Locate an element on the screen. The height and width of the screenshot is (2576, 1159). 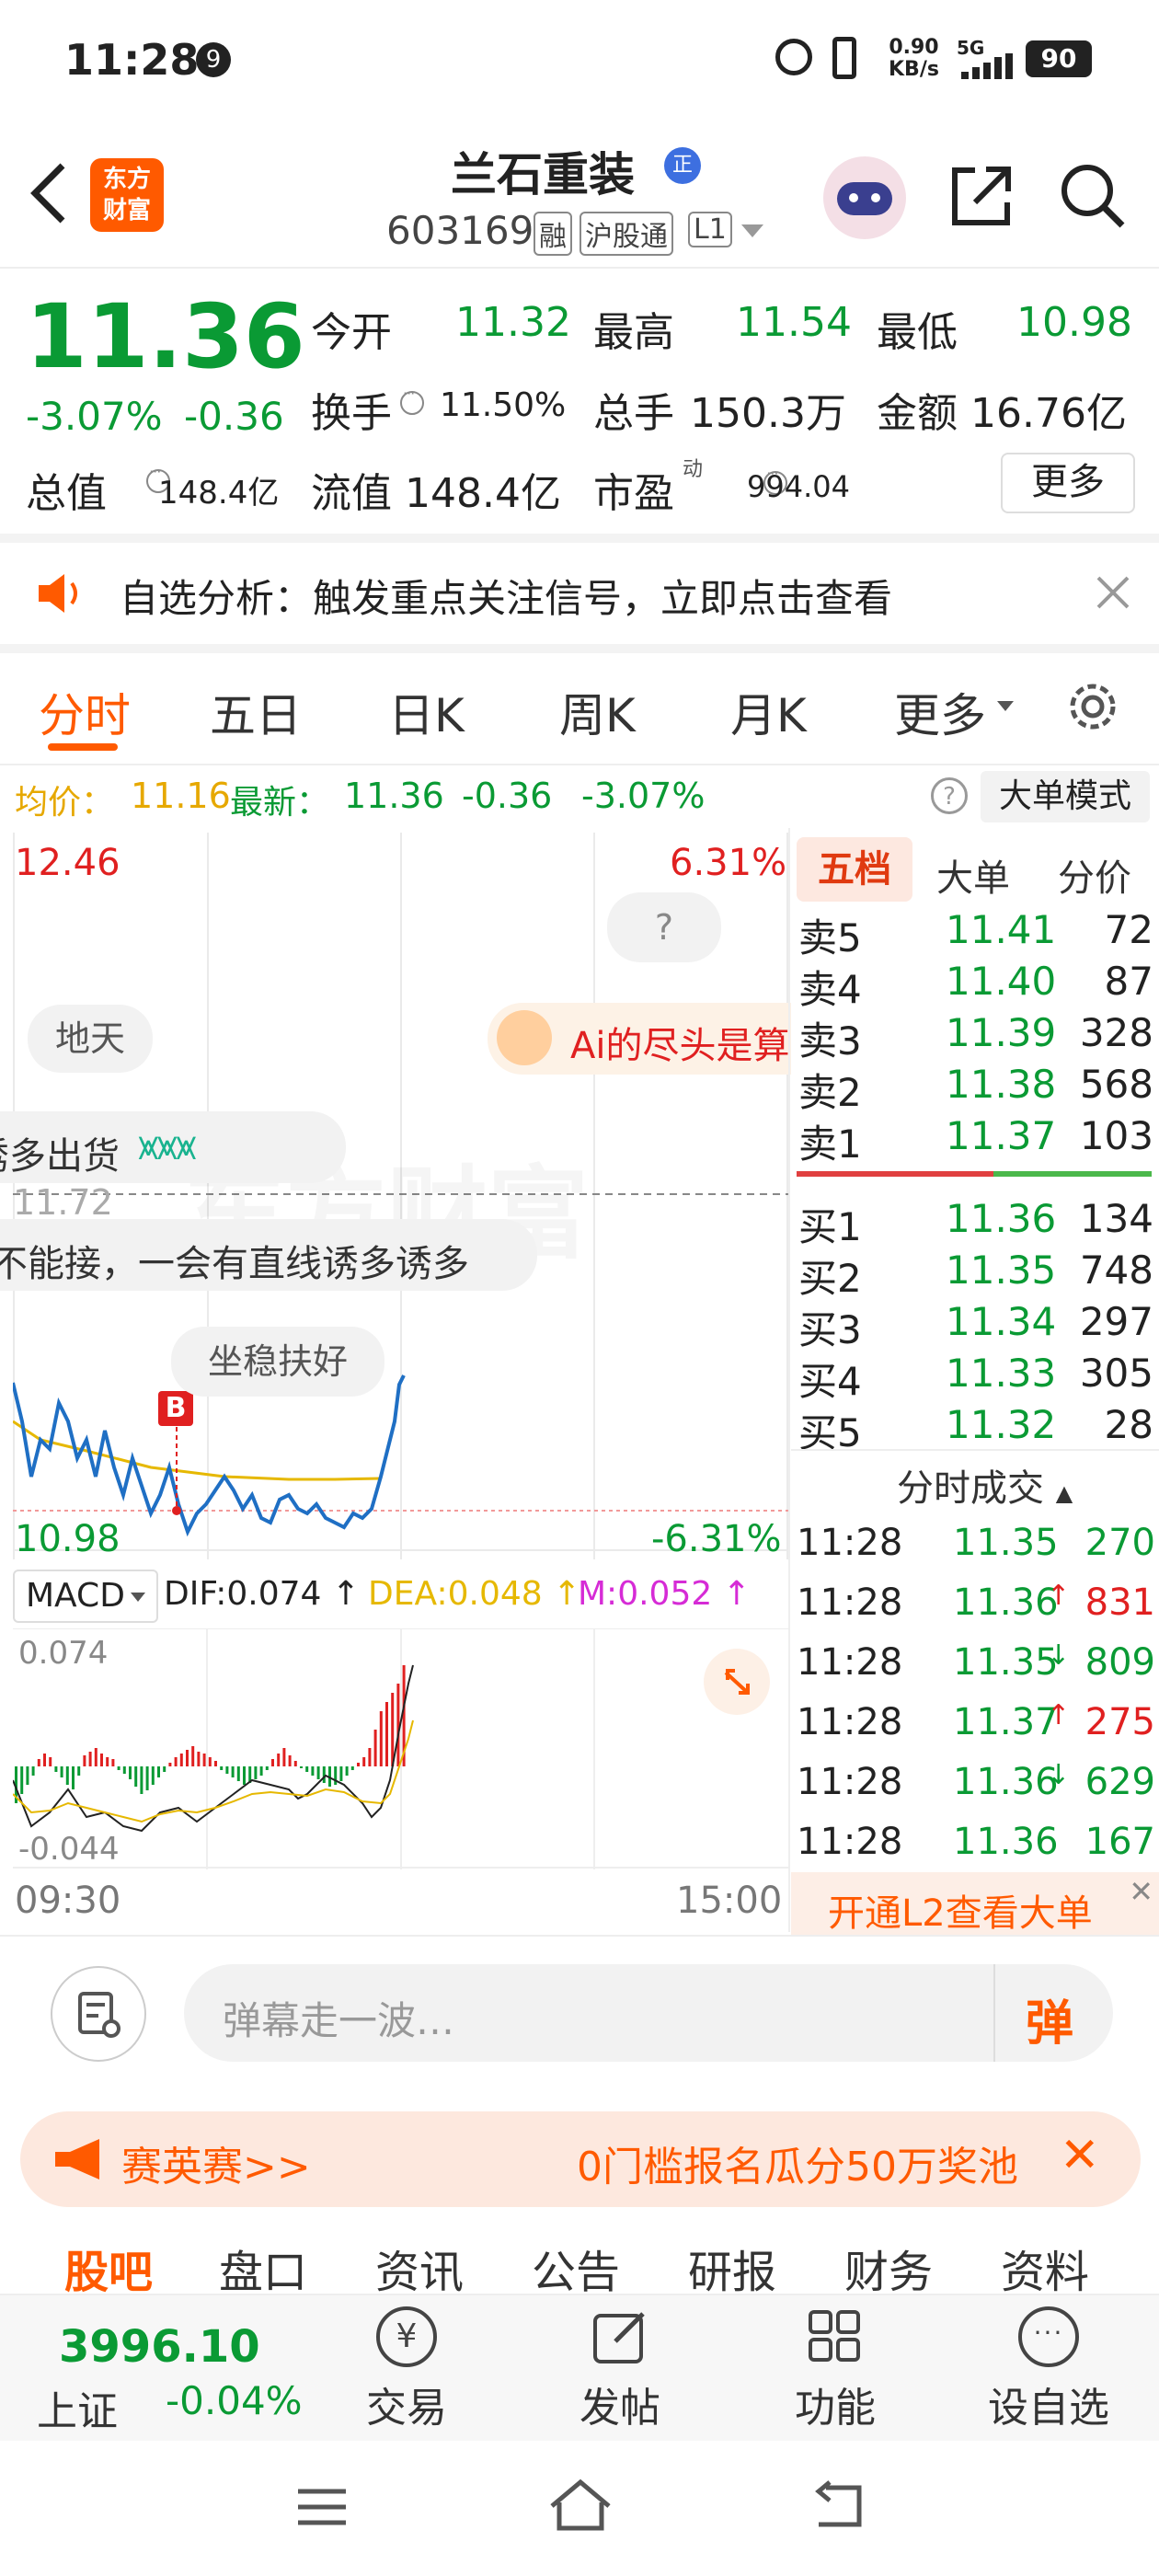
danmaku-send-button: 弹 is located at coordinates (1049, 2018).